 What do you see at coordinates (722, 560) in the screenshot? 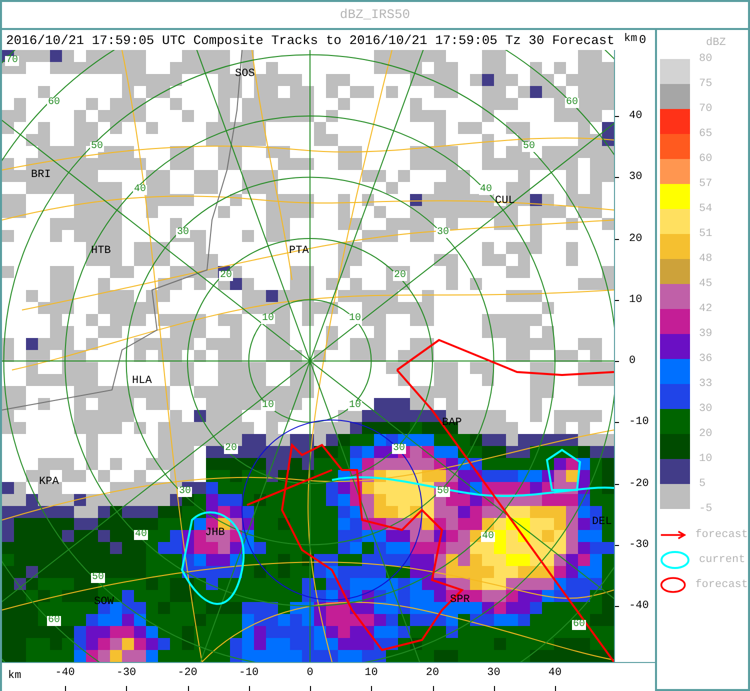
I see `legend-label: current` at bounding box center [722, 560].